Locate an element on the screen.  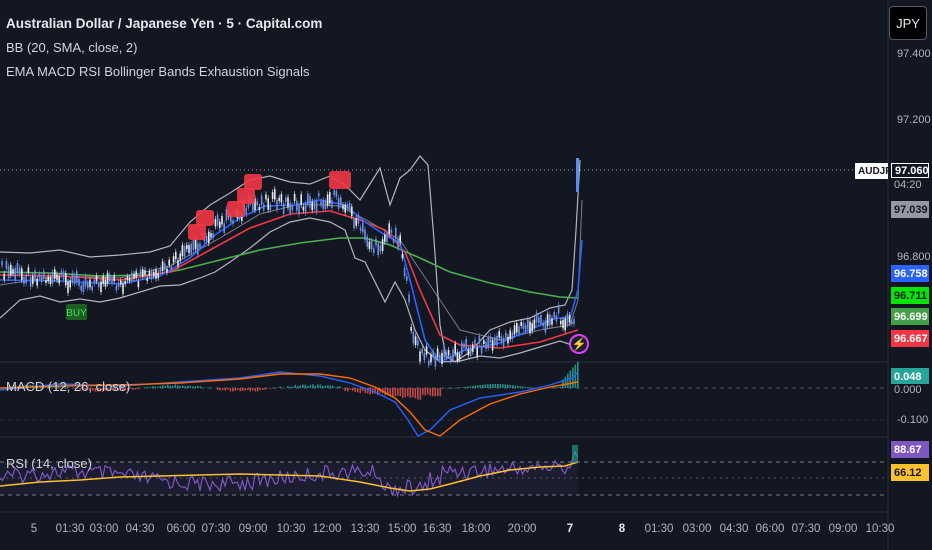
time-axis-label: 7 is located at coordinates (570, 529).